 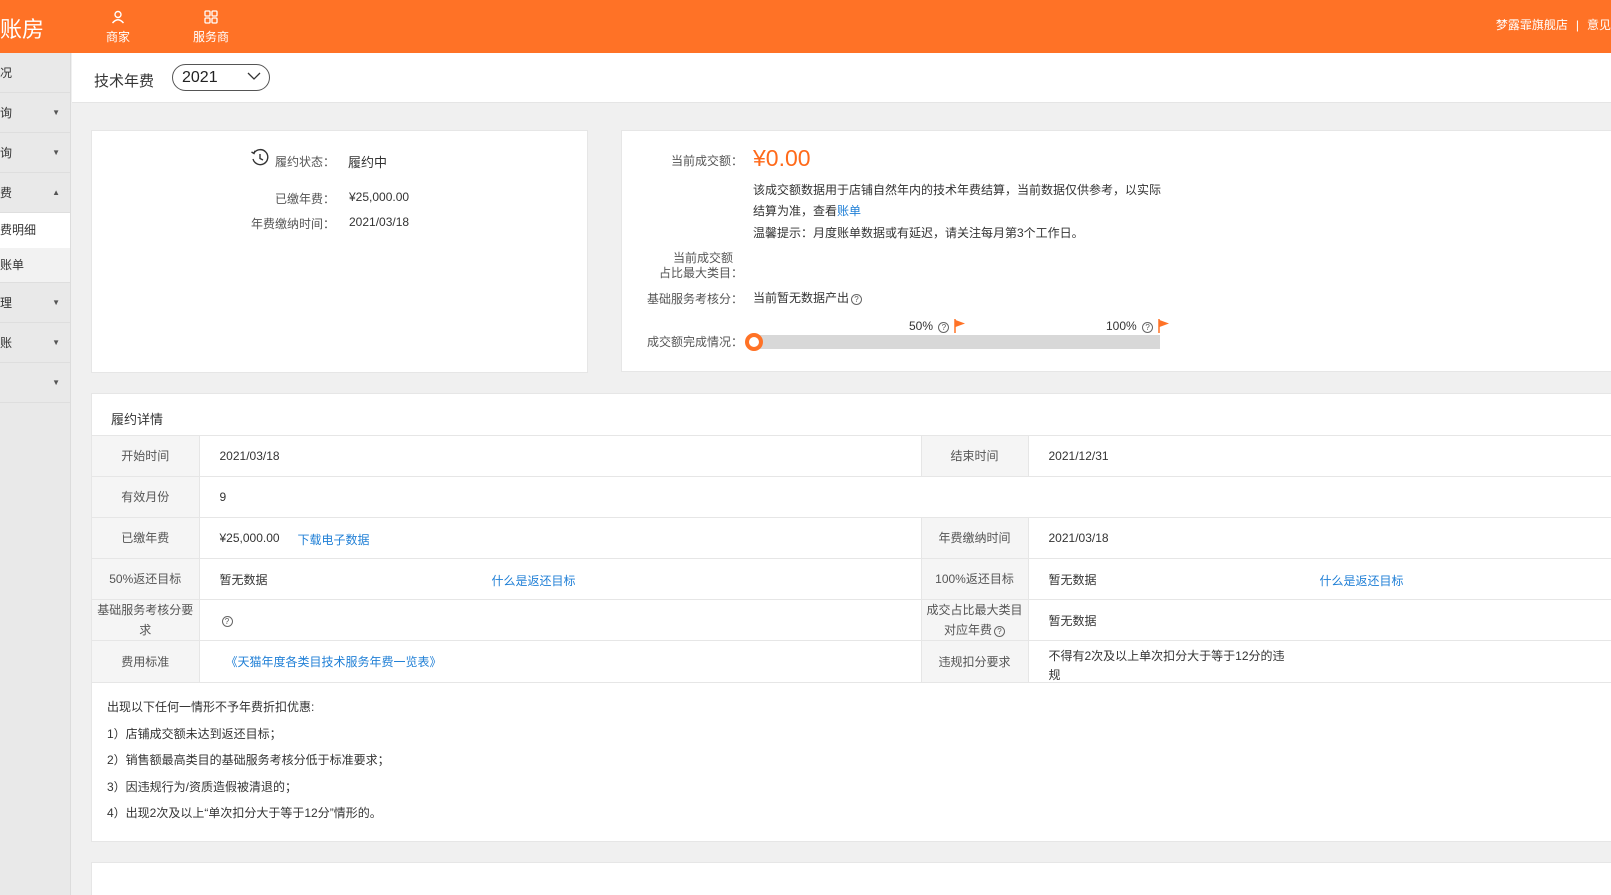 I want to click on progress-label: 成交额完成情况：, so click(x=694, y=342).